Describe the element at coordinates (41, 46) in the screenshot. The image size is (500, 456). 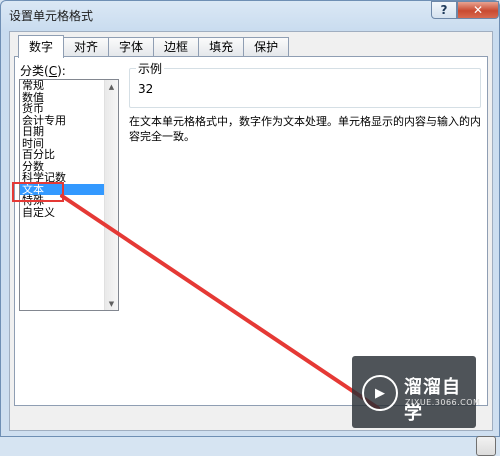
I see `tab-number: 数字` at that location.